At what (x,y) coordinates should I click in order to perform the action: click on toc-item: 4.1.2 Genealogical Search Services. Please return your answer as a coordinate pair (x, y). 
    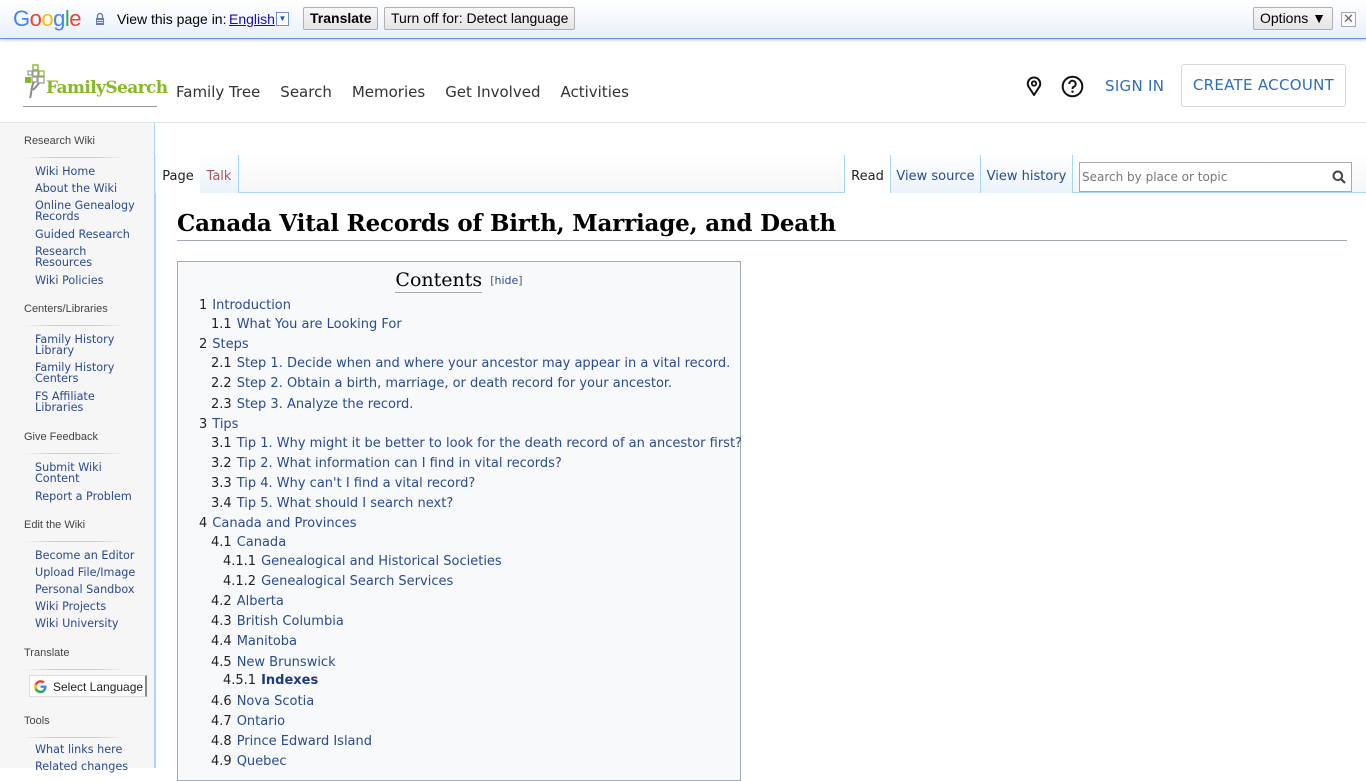
    Looking at the image, I should click on (338, 581).